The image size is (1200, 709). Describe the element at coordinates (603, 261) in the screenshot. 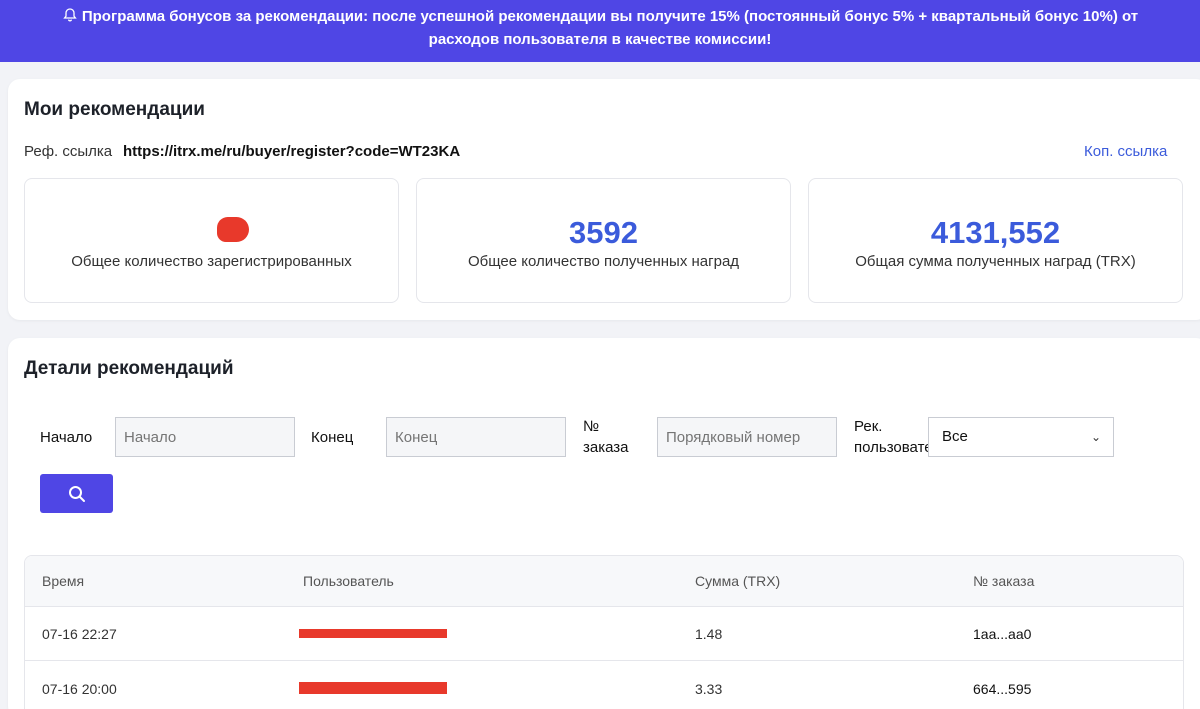

I see `stat-label: Общее количество полученных наград` at that location.